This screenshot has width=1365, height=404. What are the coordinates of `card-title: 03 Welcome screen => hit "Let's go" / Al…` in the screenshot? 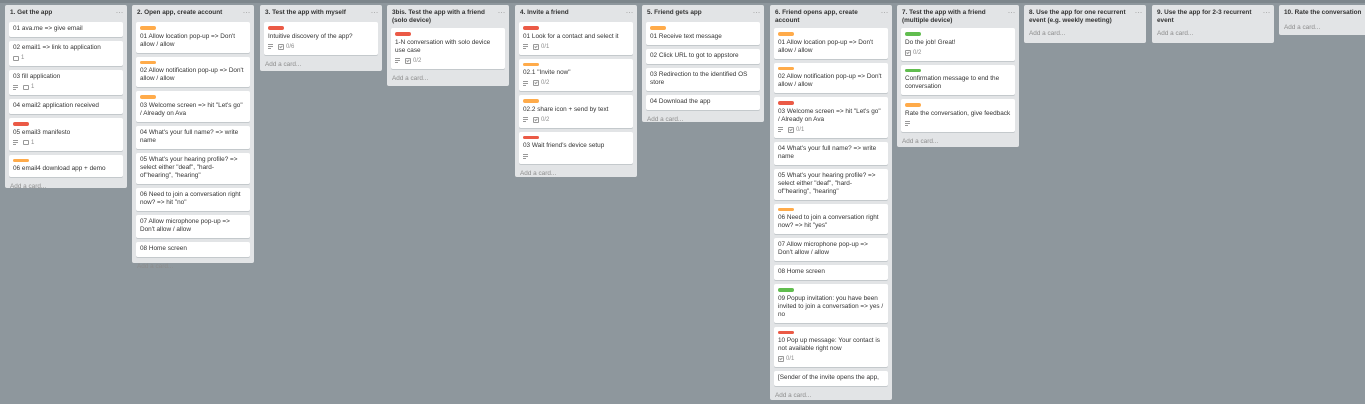 It's located at (191, 109).